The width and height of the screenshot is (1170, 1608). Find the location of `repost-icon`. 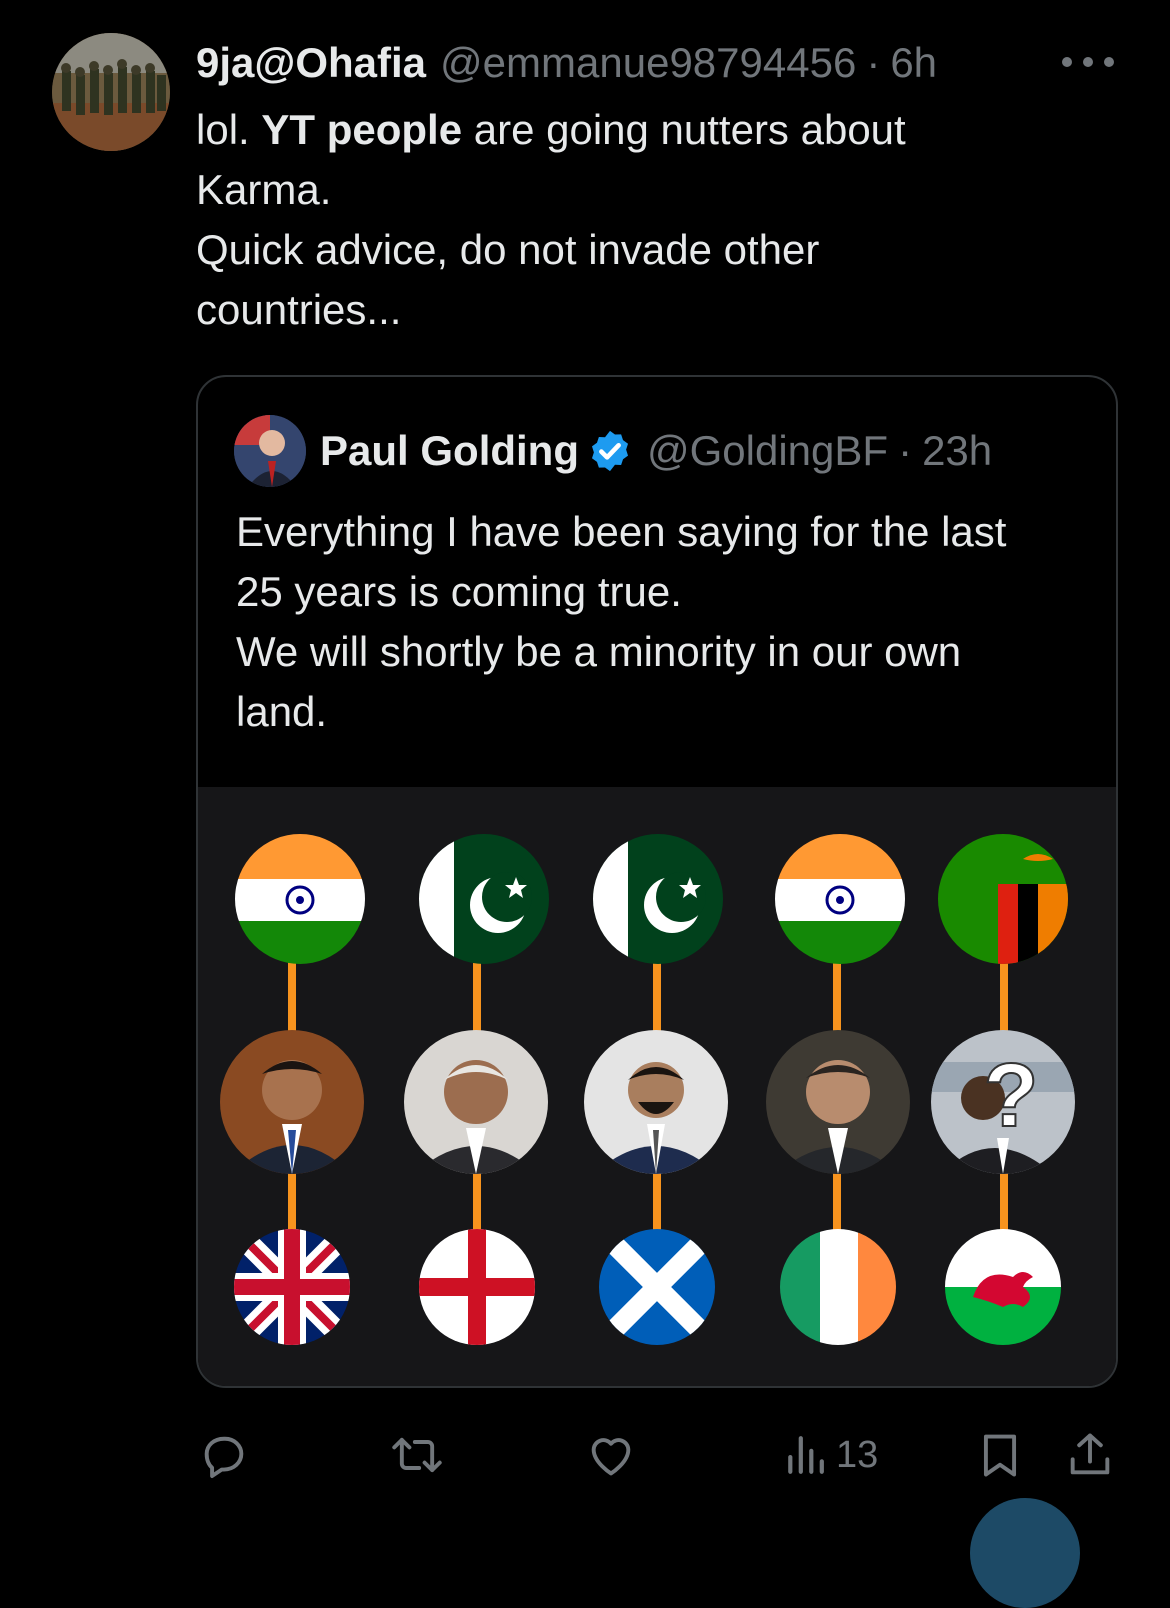

repost-icon is located at coordinates (417, 1455).